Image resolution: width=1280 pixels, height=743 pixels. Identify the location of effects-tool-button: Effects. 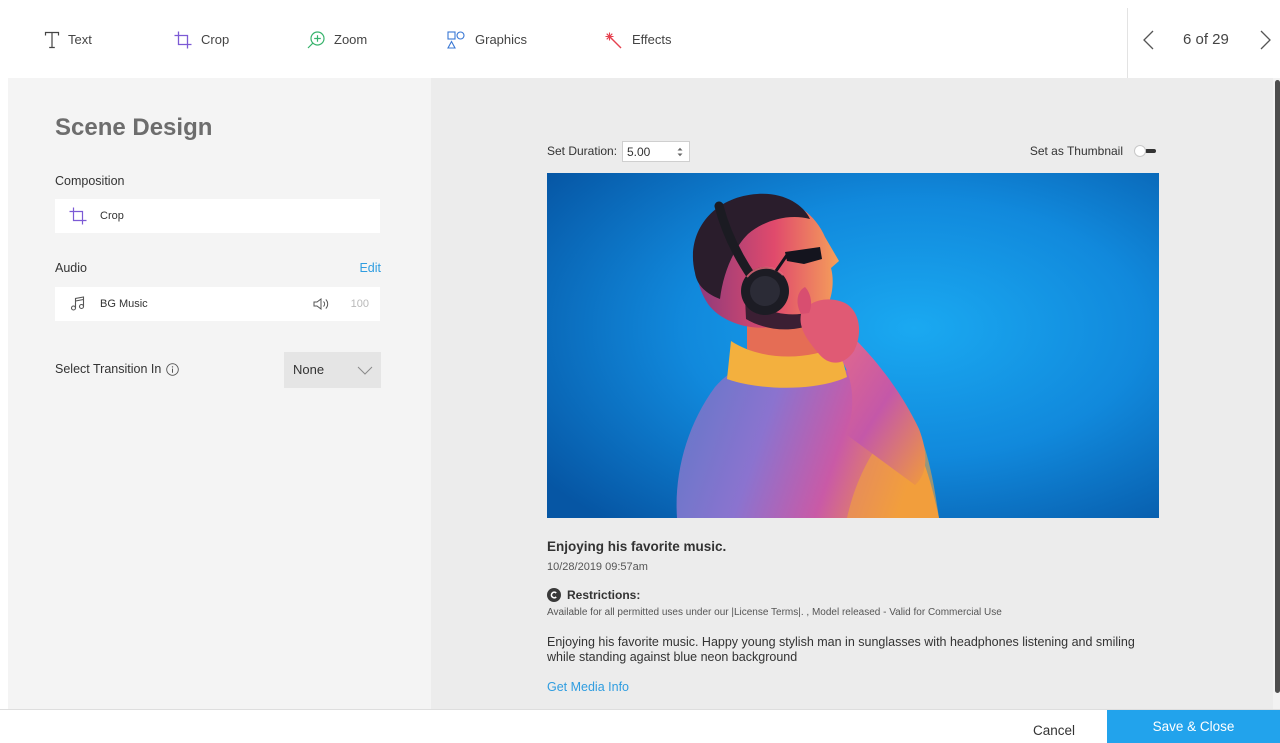
(638, 40).